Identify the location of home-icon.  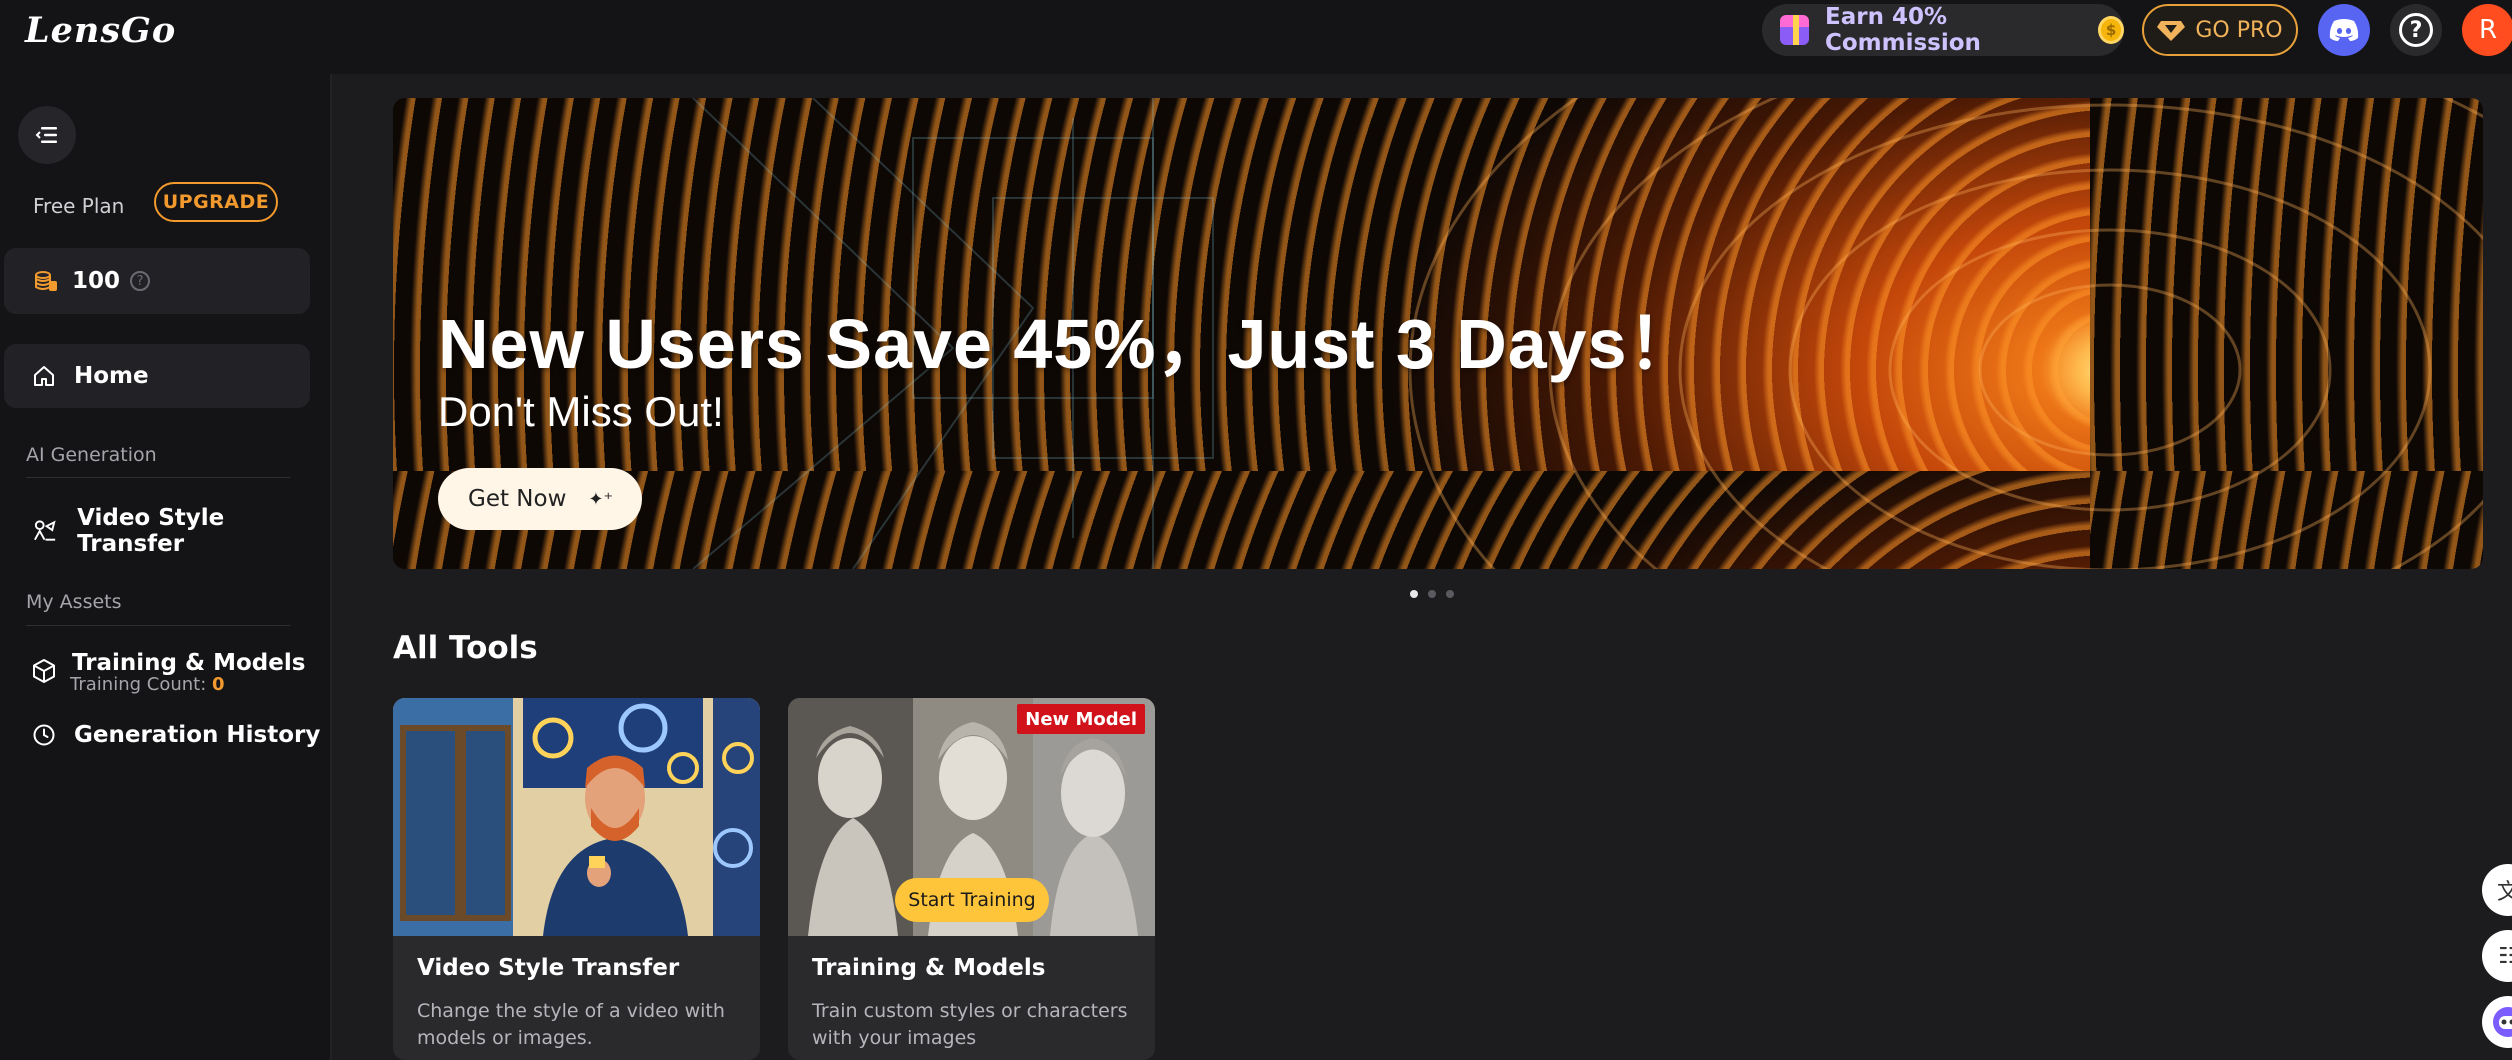
(44, 376).